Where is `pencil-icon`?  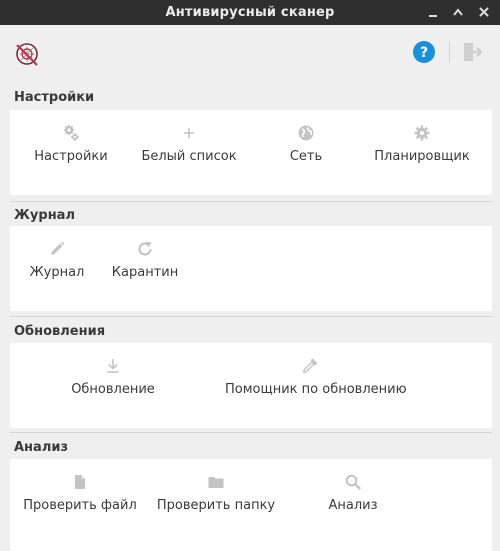
pencil-icon is located at coordinates (57, 249).